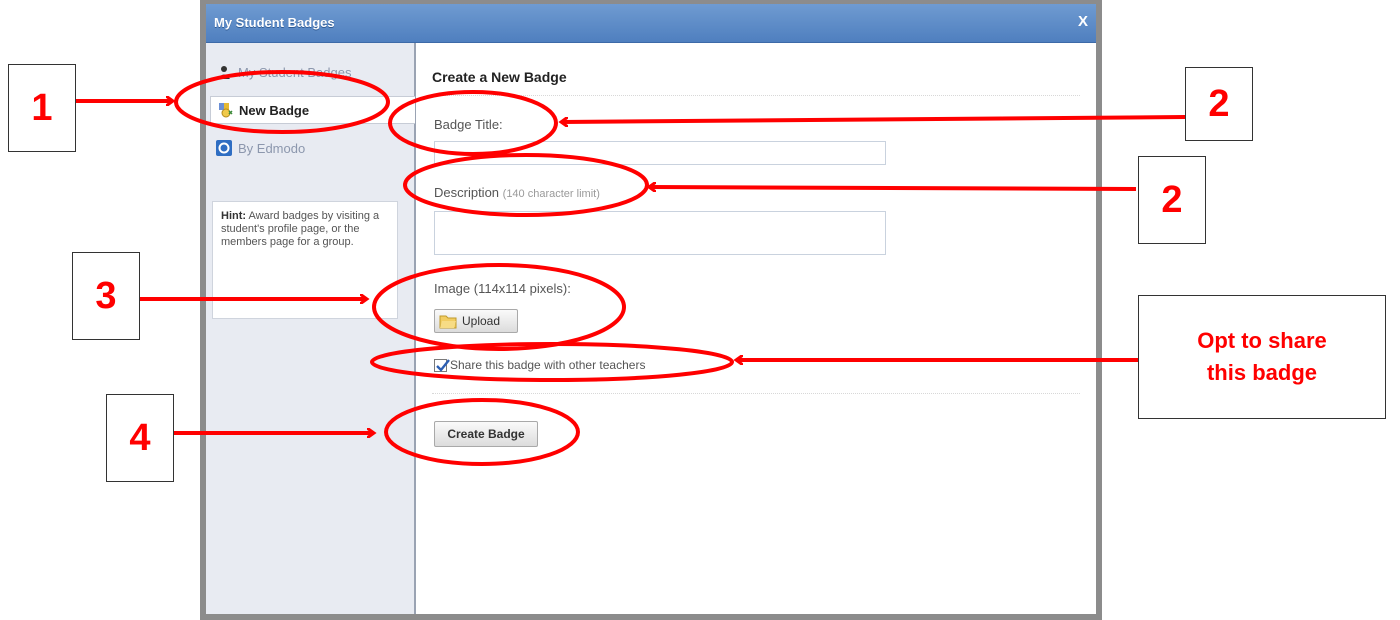  Describe the element at coordinates (1262, 340) in the screenshot. I see `share-note-line-1: Opt to share` at that location.